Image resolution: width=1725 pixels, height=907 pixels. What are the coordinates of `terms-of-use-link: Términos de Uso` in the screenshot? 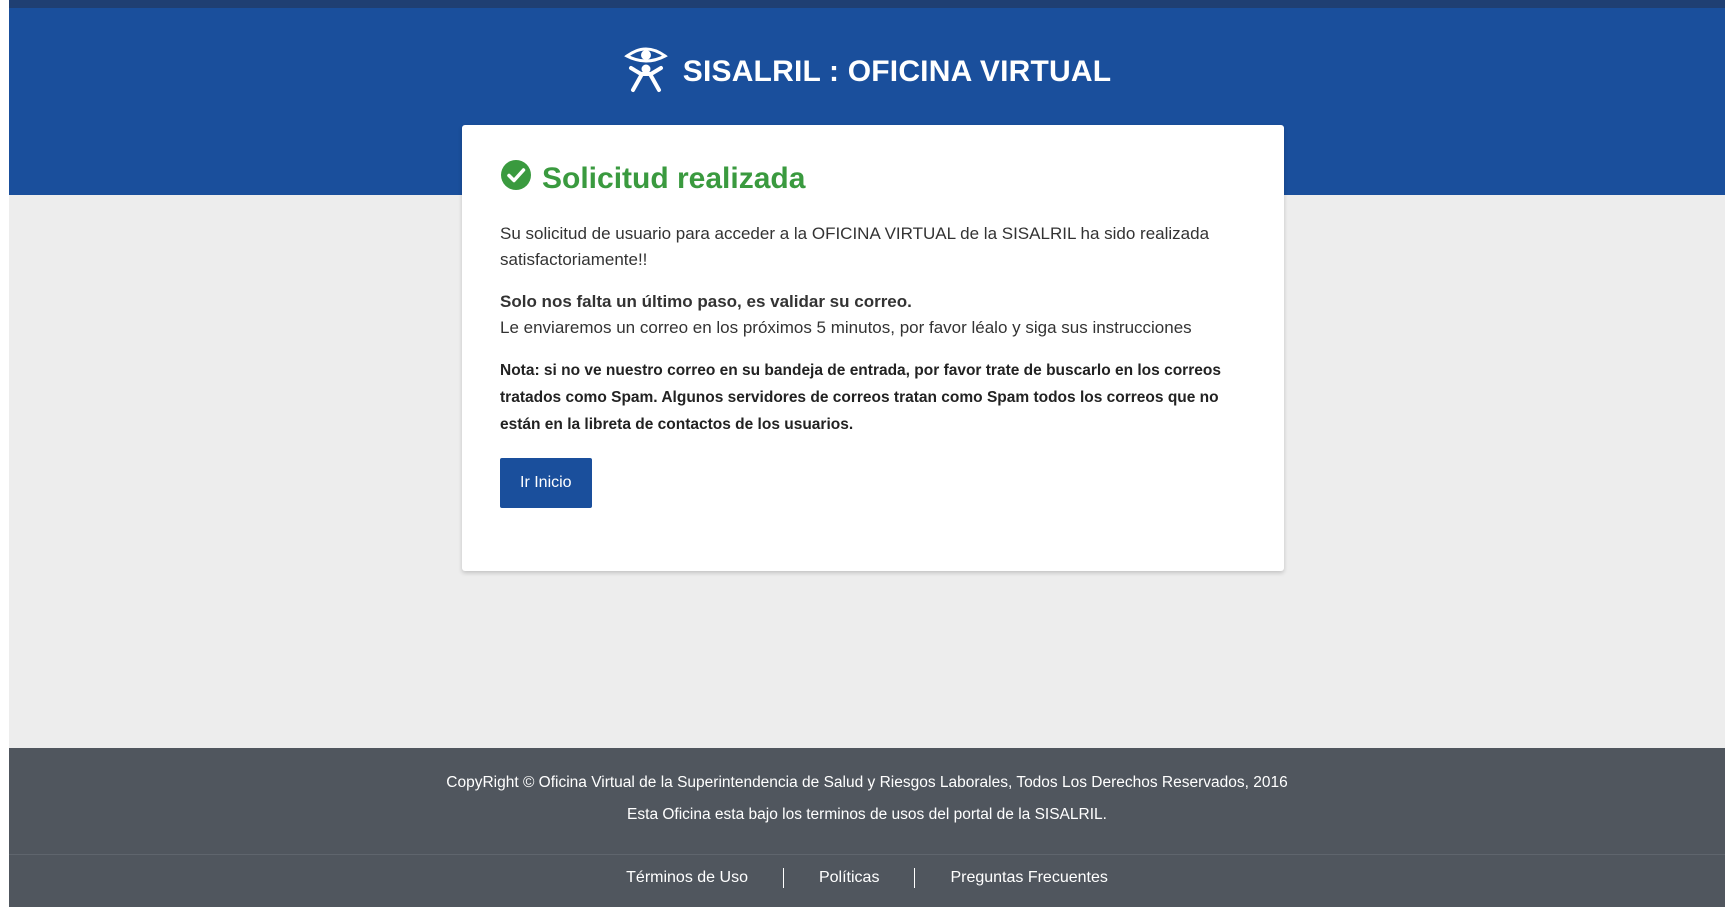 It's located at (687, 878).